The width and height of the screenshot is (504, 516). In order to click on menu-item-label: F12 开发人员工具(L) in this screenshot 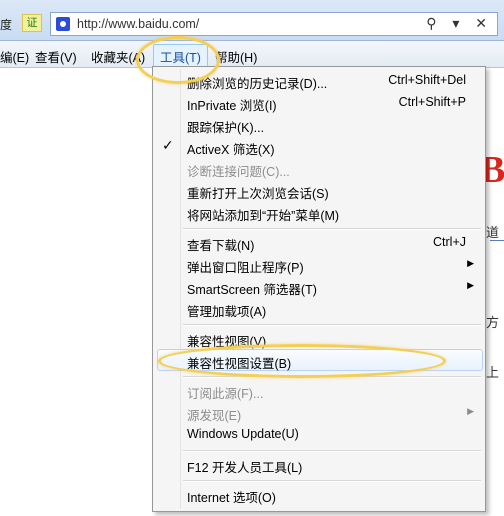, I will do `click(245, 468)`.